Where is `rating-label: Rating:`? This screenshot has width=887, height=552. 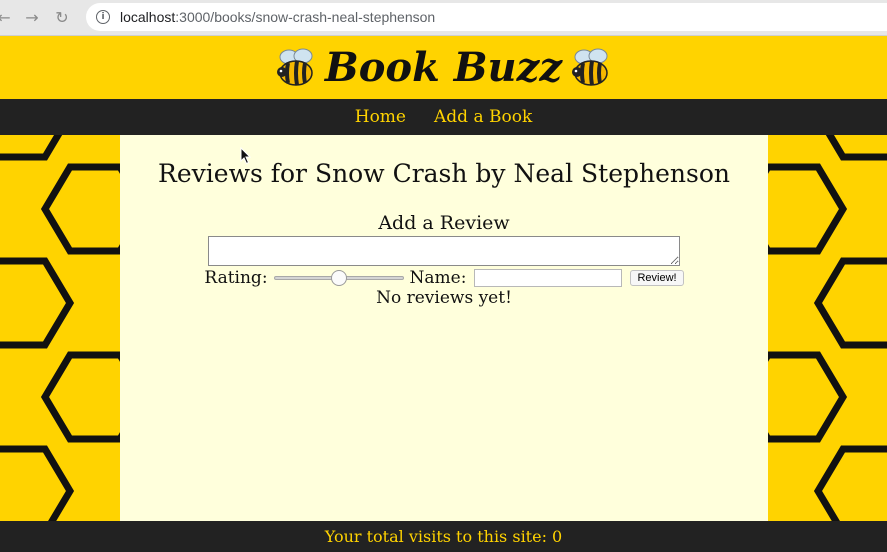 rating-label: Rating: is located at coordinates (236, 278).